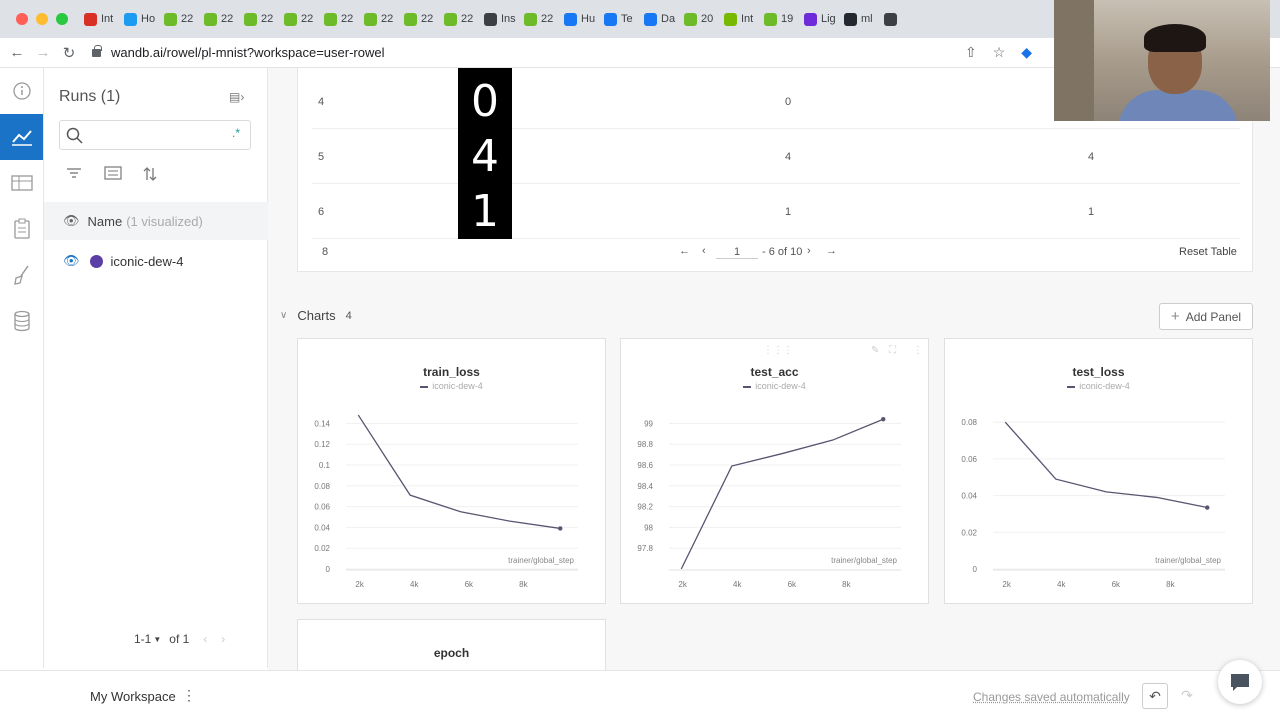 The width and height of the screenshot is (1280, 720). I want to click on sort-icon, so click(150, 175).